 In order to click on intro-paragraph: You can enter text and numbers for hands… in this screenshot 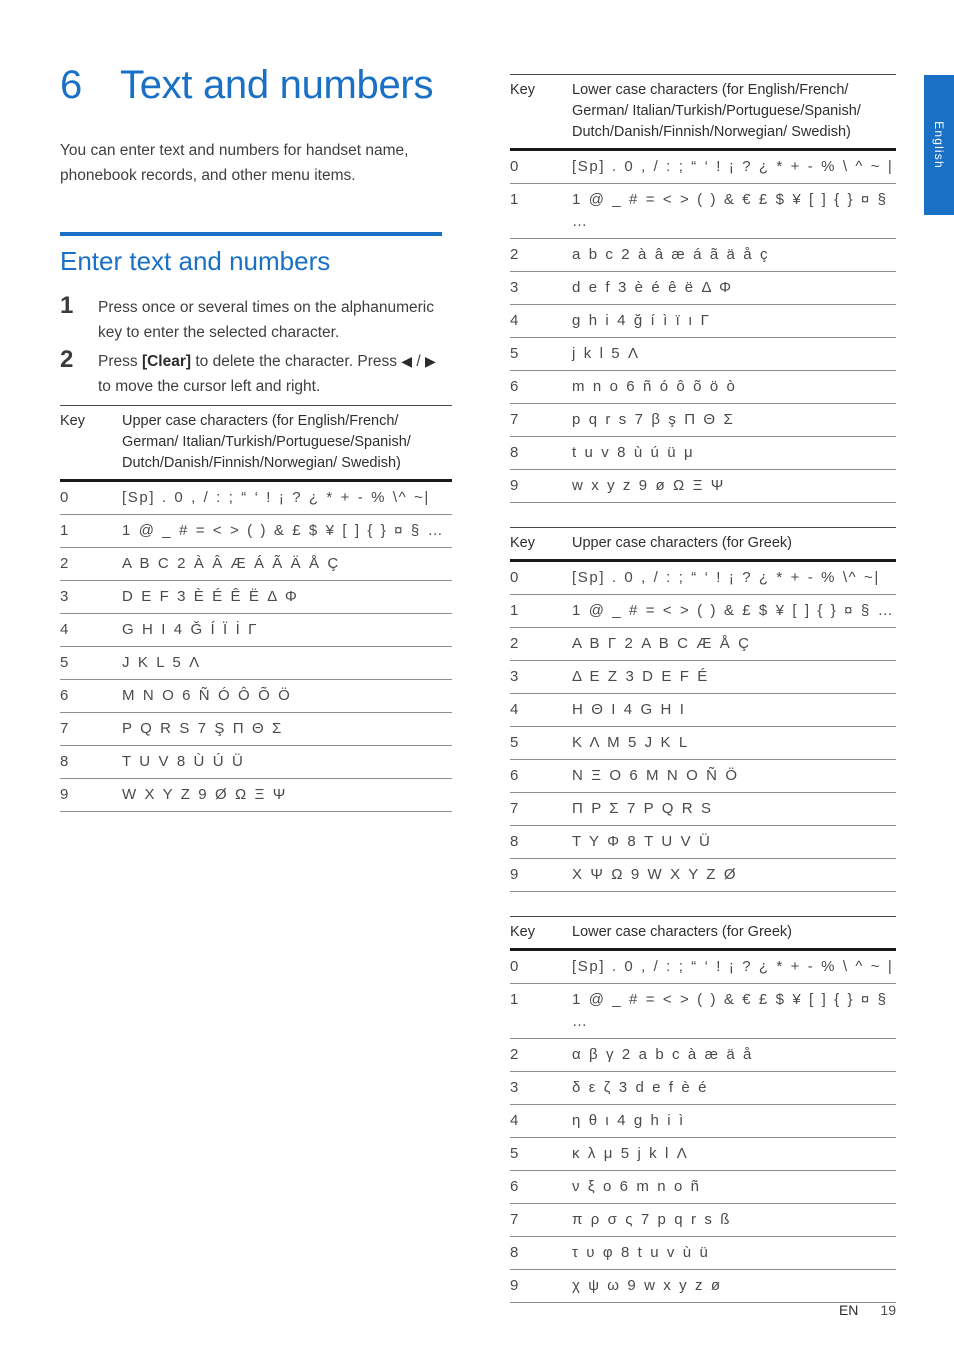, I will do `click(234, 163)`.